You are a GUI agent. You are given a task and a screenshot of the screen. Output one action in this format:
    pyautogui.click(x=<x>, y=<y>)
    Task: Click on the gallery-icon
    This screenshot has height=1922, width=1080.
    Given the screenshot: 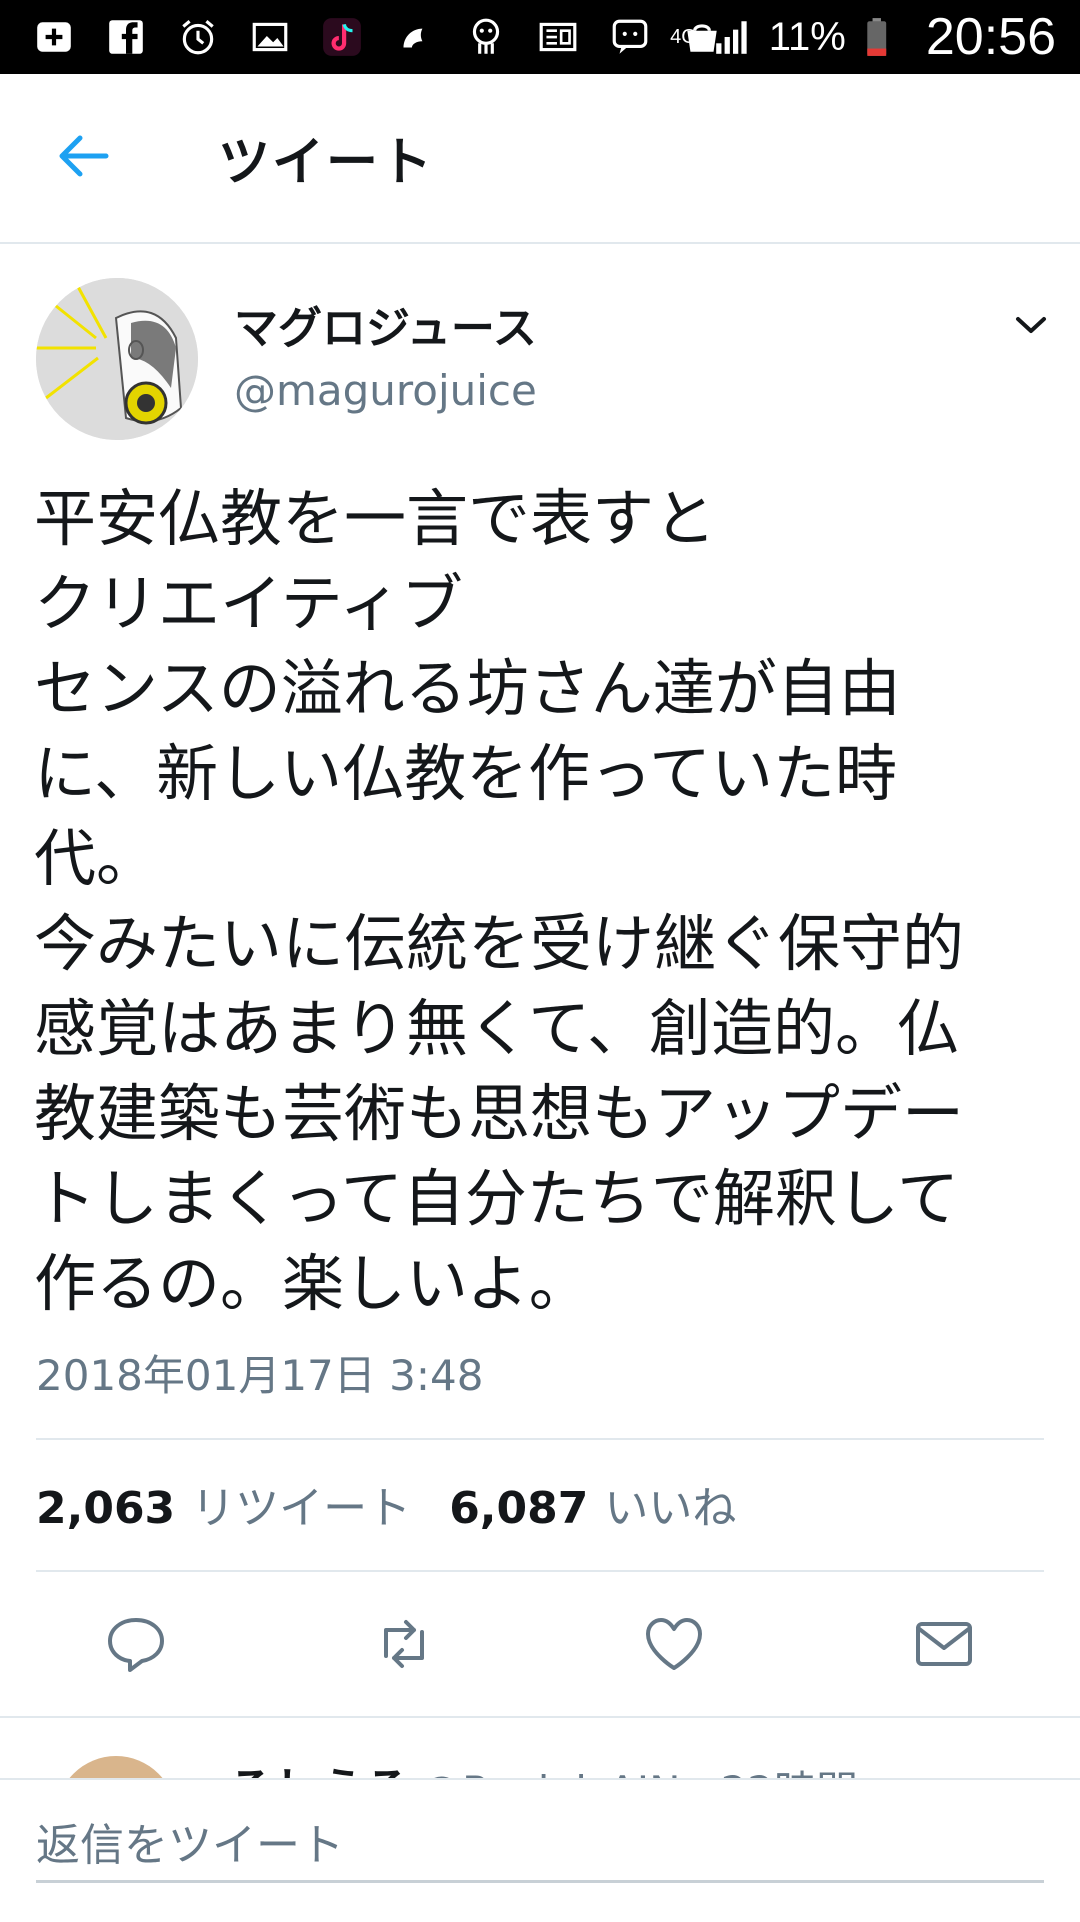 What is the action you would take?
    pyautogui.click(x=270, y=37)
    